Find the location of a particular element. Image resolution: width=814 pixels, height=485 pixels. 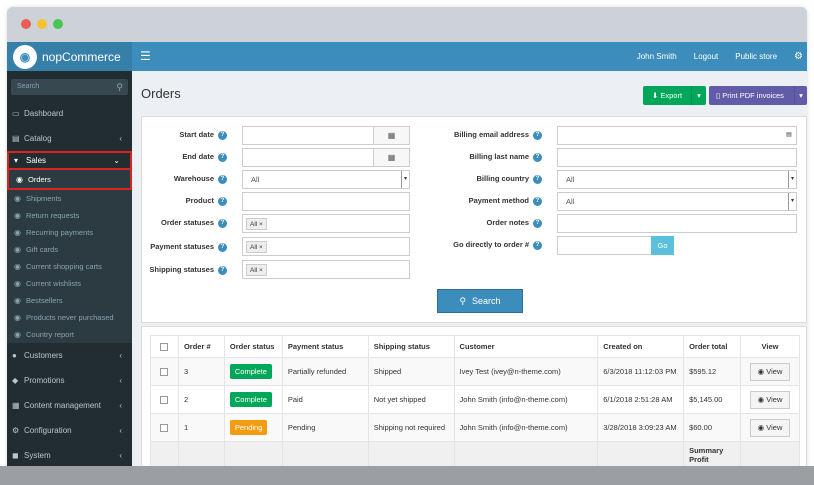

sidebar-item-gift-cards: ◉ Gift cards is located at coordinates (69, 249).